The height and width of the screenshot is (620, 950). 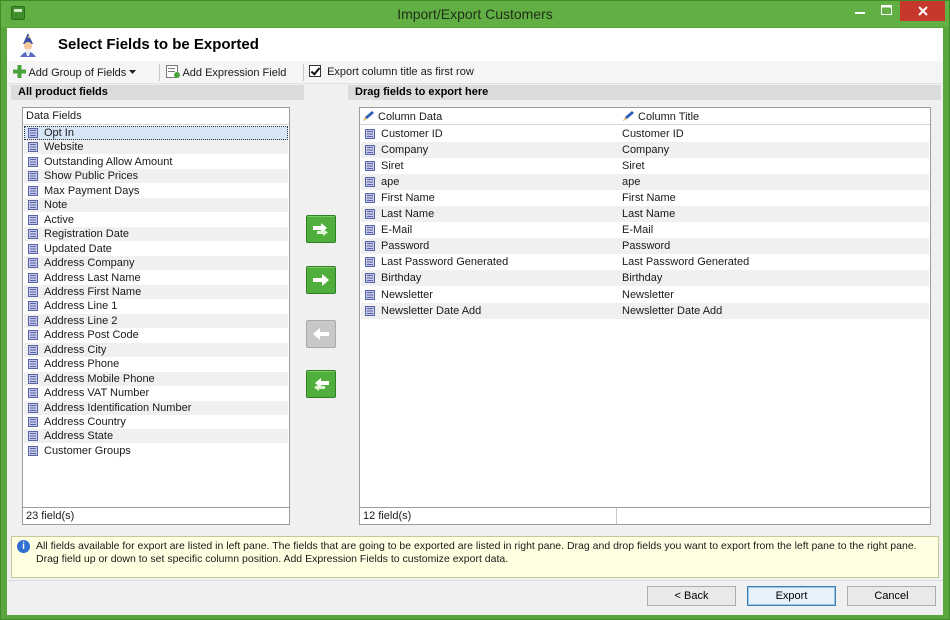 I want to click on field-list-item: Opt In, so click(x=156, y=133).